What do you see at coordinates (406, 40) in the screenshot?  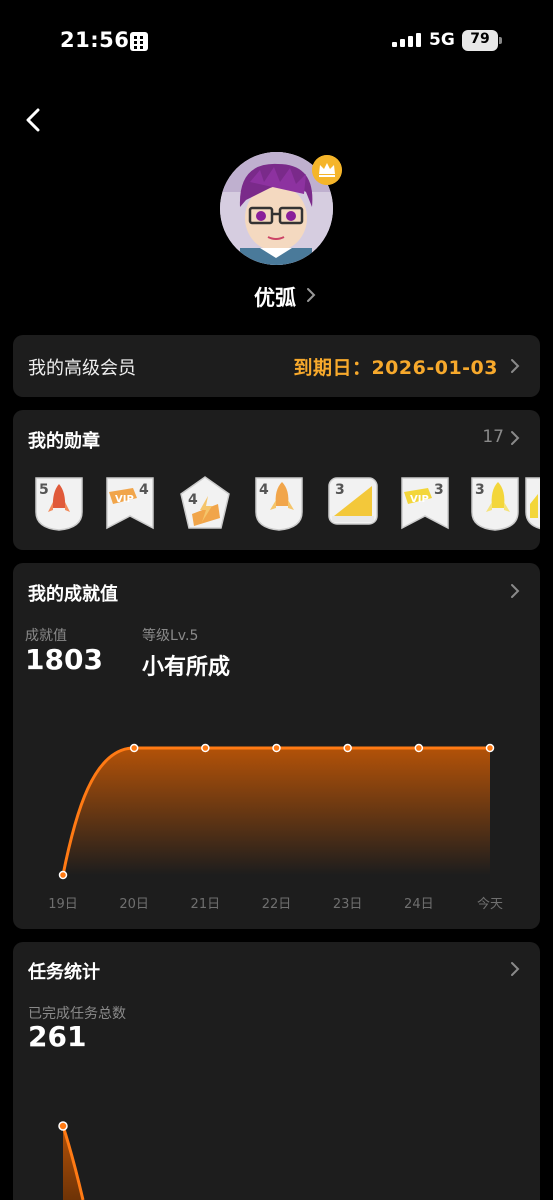 I see `signal-strength-icon` at bounding box center [406, 40].